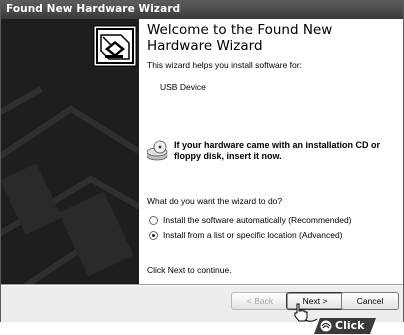 The image size is (404, 335). What do you see at coordinates (215, 201) in the screenshot?
I see `question-text: What do you want the wizard to do?` at bounding box center [215, 201].